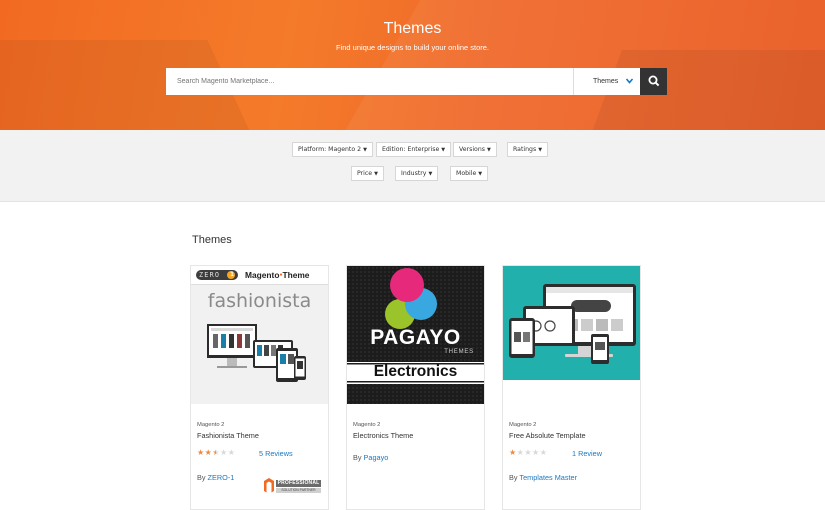 The image size is (825, 510). What do you see at coordinates (232, 275) in the screenshot?
I see `thumb-brand-badge: 1` at bounding box center [232, 275].